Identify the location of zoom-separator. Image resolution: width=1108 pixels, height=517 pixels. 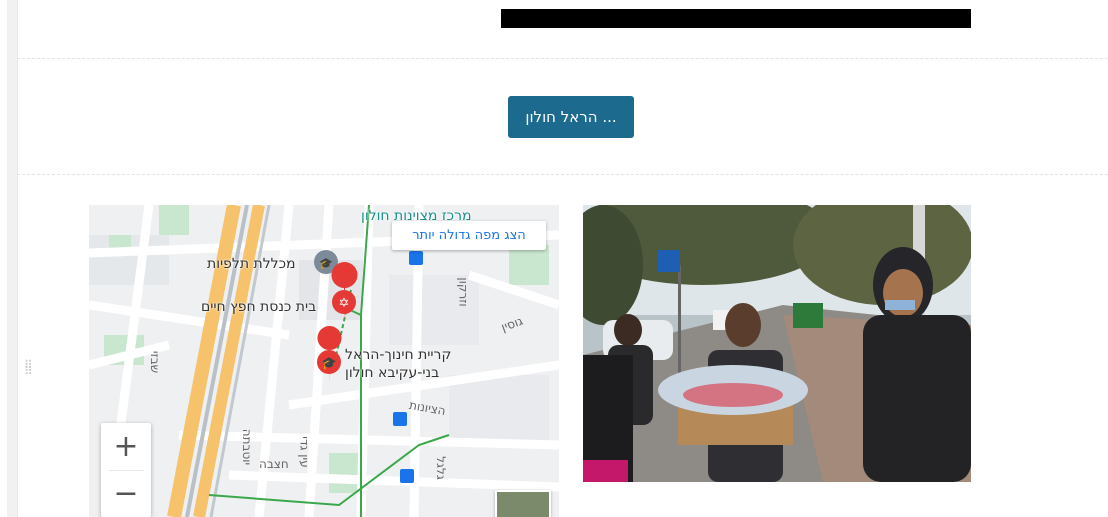
(126, 470).